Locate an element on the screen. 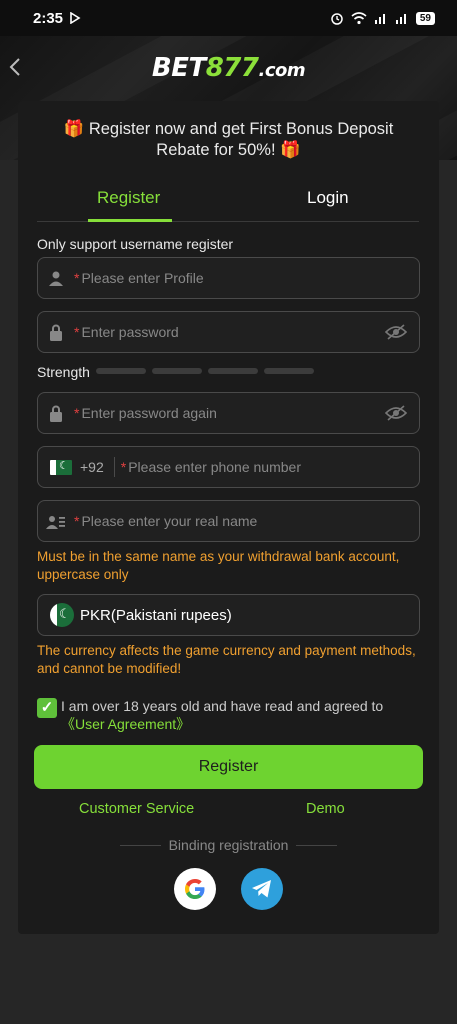 This screenshot has height=1024, width=457. user-icon is located at coordinates (56, 278).